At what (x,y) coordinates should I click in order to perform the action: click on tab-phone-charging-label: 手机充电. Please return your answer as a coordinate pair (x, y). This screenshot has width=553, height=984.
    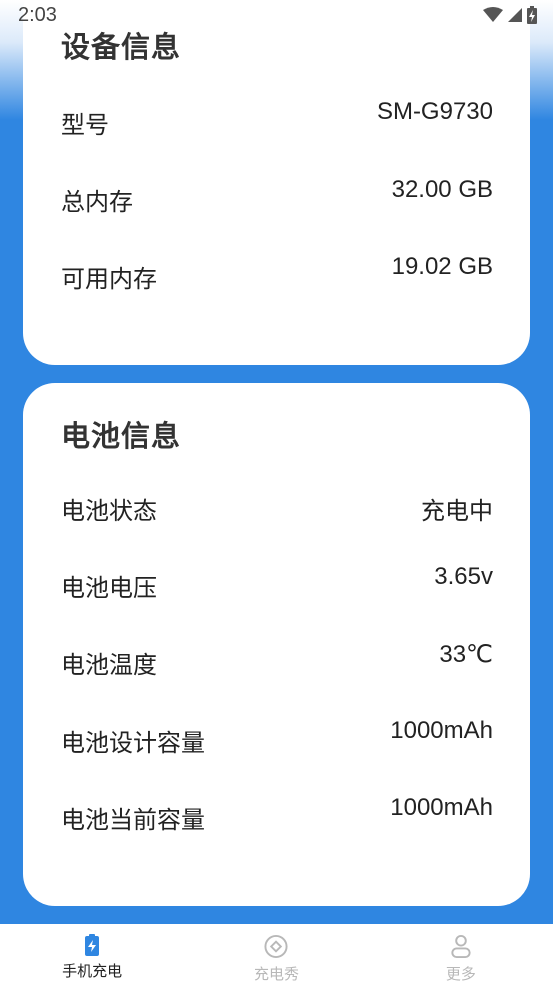
    Looking at the image, I should click on (92, 971).